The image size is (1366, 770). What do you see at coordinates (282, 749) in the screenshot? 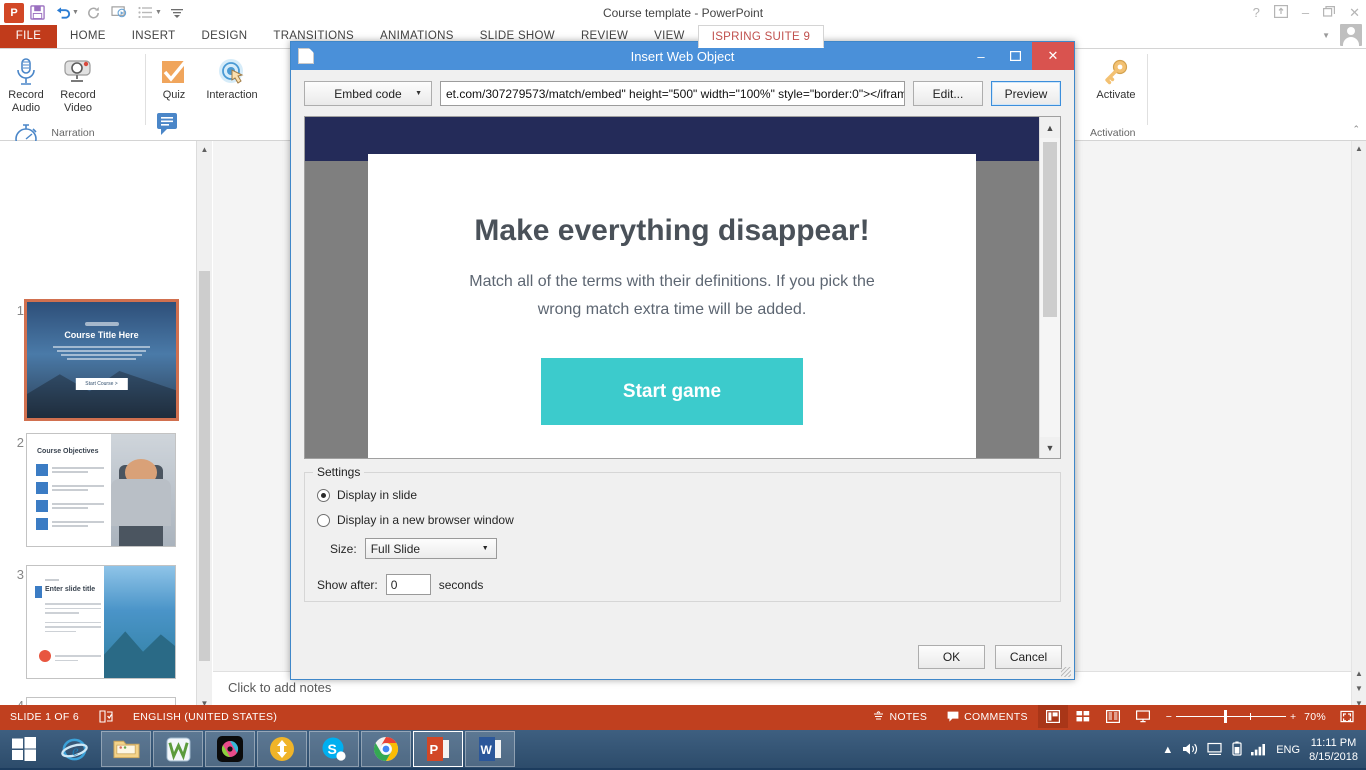
I see `utorrent-icon` at bounding box center [282, 749].